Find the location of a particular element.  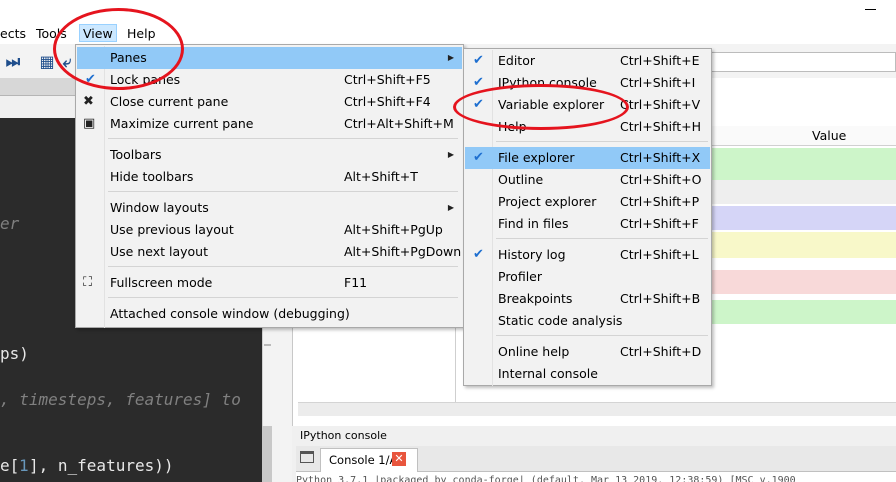

gutter-marker is located at coordinates (267, 345).